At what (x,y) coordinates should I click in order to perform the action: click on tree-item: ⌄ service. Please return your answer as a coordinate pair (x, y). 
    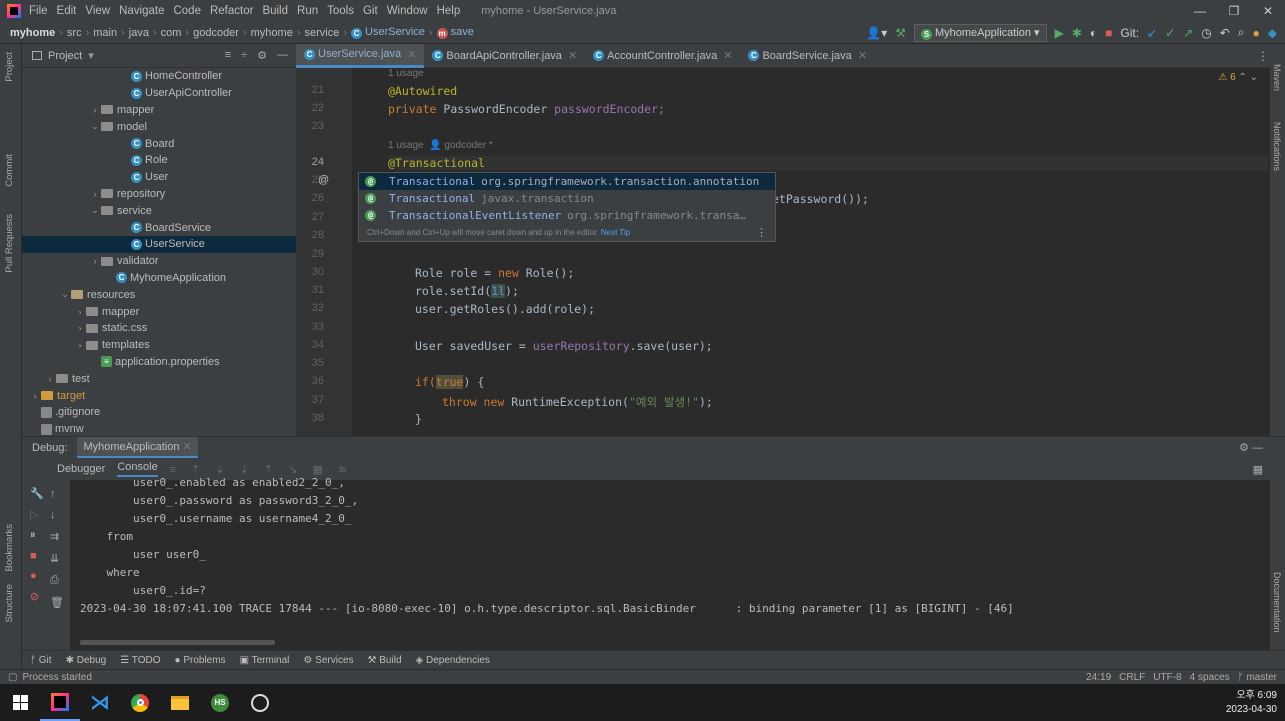
    Looking at the image, I should click on (159, 210).